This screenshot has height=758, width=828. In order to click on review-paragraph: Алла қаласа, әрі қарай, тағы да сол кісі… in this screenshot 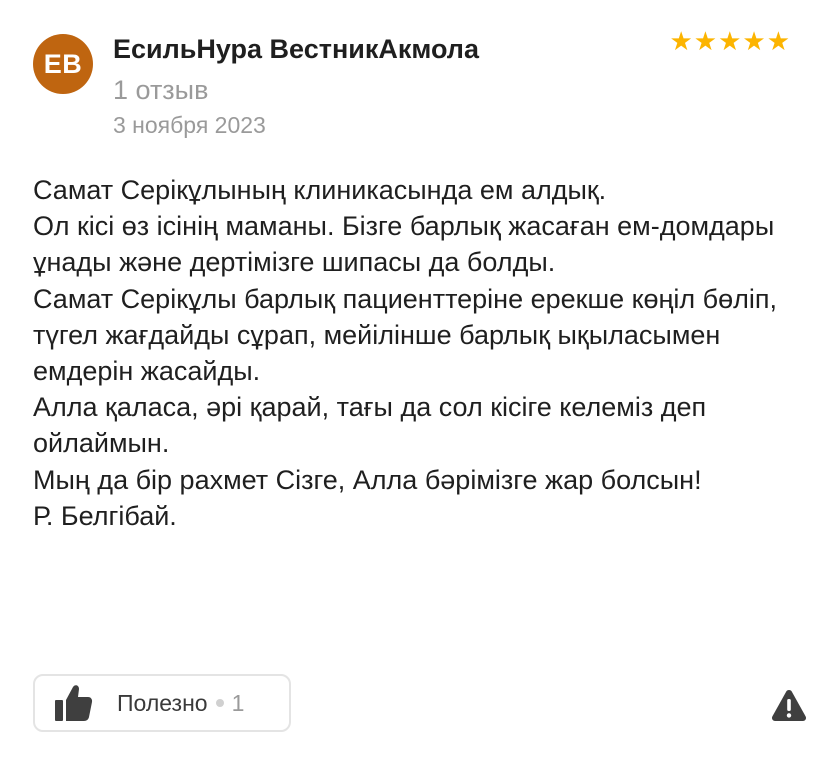, I will do `click(370, 425)`.